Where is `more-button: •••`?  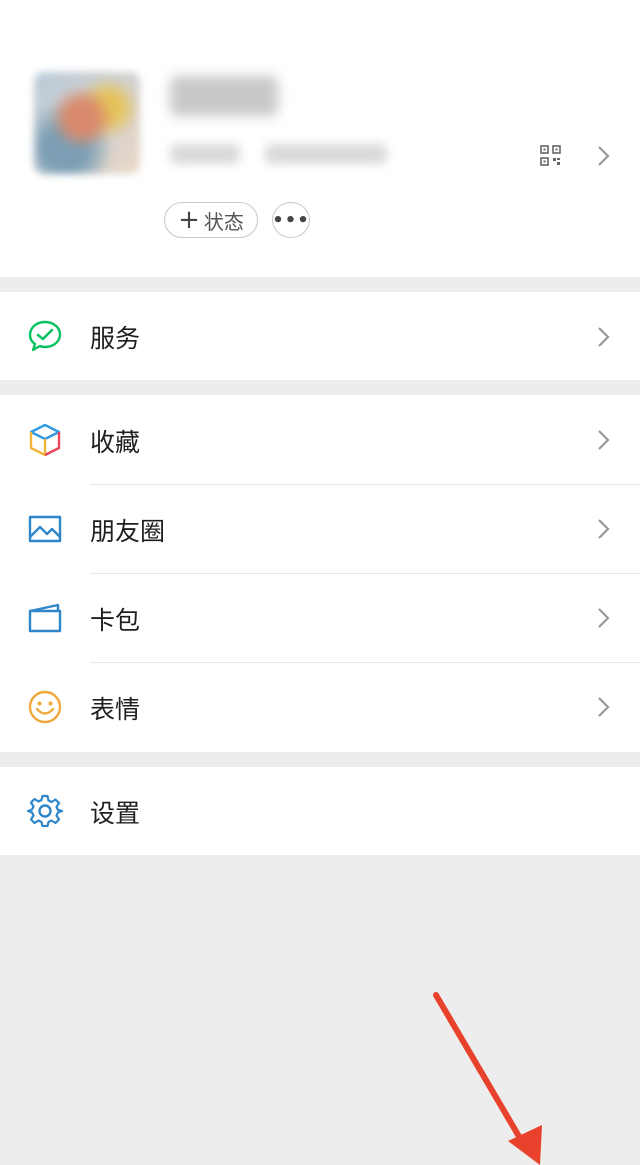 more-button: ••• is located at coordinates (291, 220).